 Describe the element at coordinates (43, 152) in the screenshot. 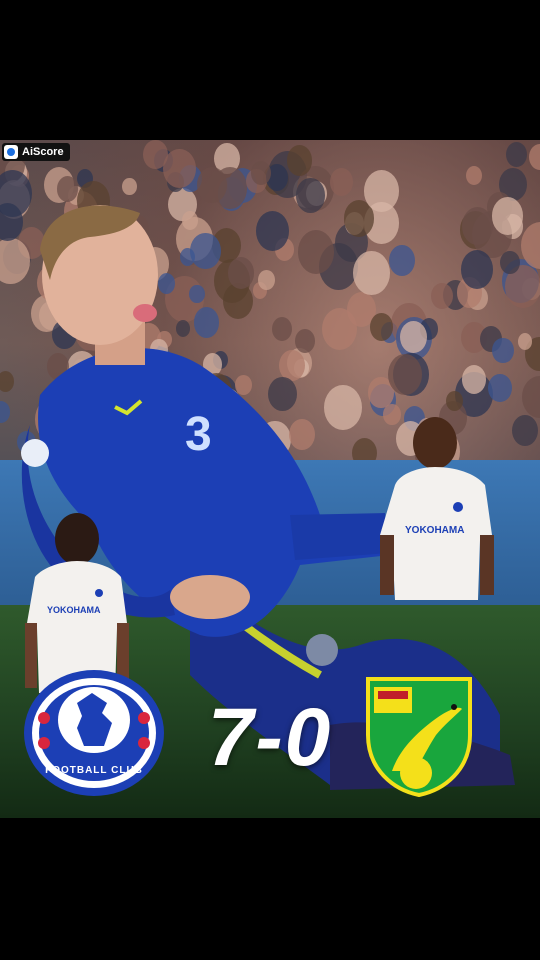

I see `aiscore-label: AiScore` at that location.